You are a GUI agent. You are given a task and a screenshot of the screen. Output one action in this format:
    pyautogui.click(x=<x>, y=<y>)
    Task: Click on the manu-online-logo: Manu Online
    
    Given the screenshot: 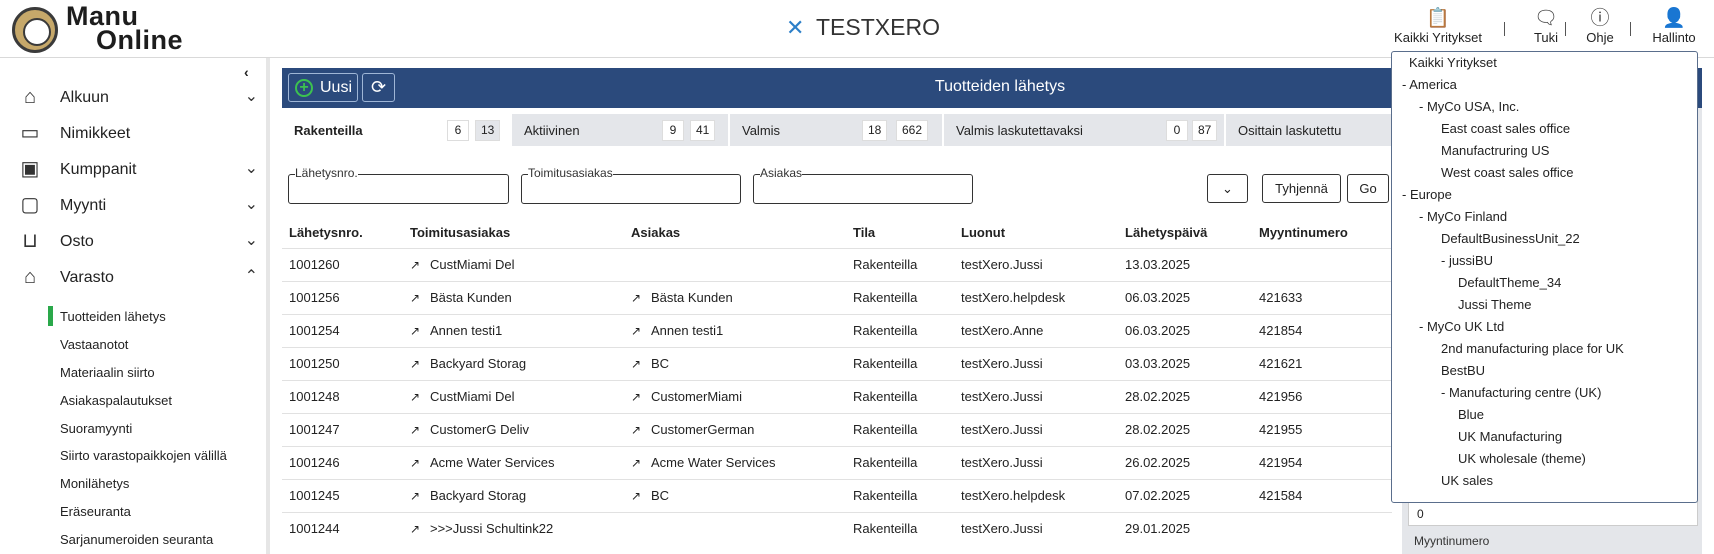 What is the action you would take?
    pyautogui.click(x=112, y=29)
    